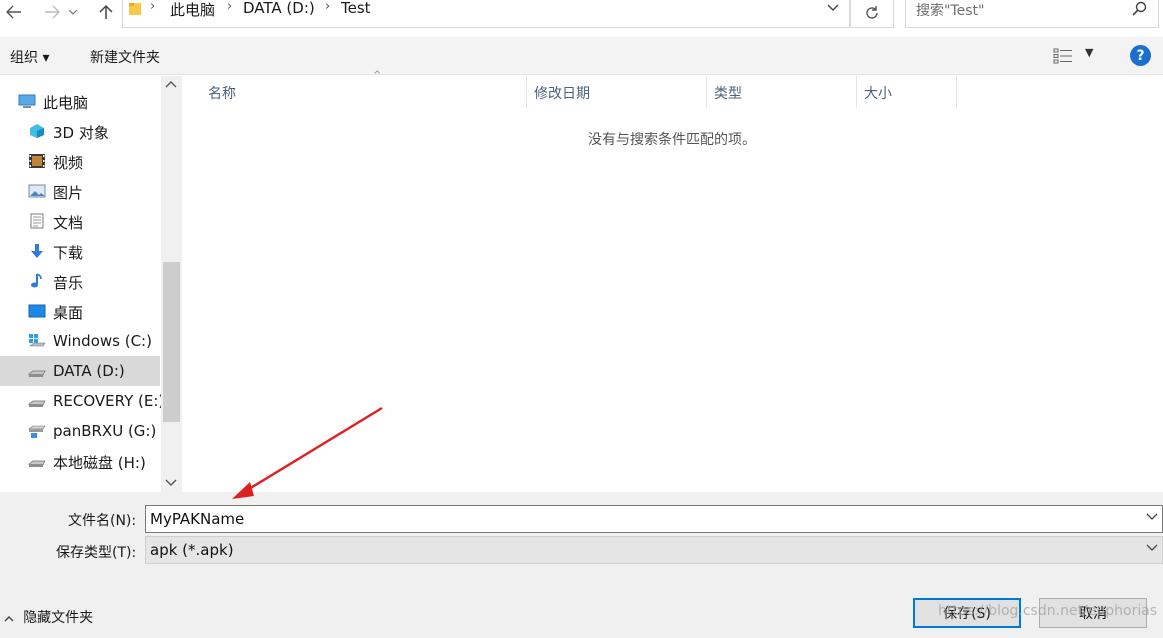 The height and width of the screenshot is (638, 1163). I want to click on sidebar-item-label: 3D 对象, so click(81, 133).